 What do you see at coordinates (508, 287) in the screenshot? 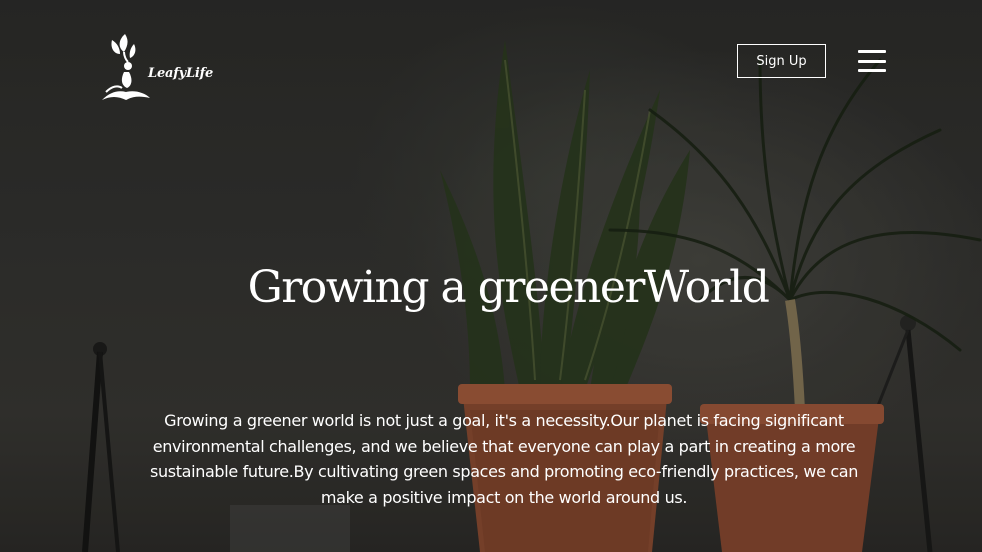
I see `hero-title: Growing a greenerWorld` at bounding box center [508, 287].